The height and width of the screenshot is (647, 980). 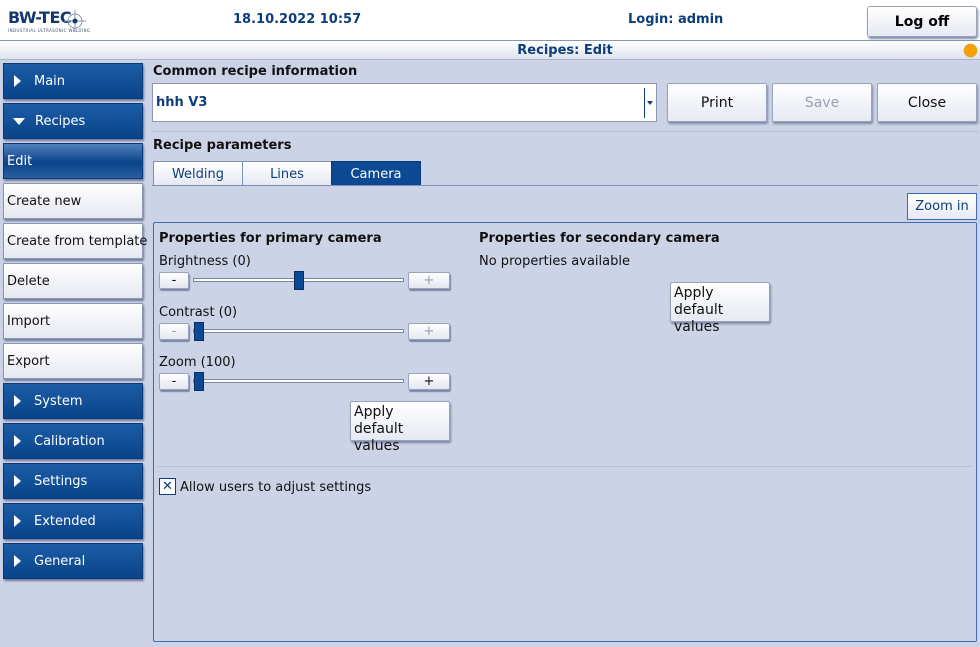 What do you see at coordinates (61, 481) in the screenshot?
I see `sidebar-item-label: Settings` at bounding box center [61, 481].